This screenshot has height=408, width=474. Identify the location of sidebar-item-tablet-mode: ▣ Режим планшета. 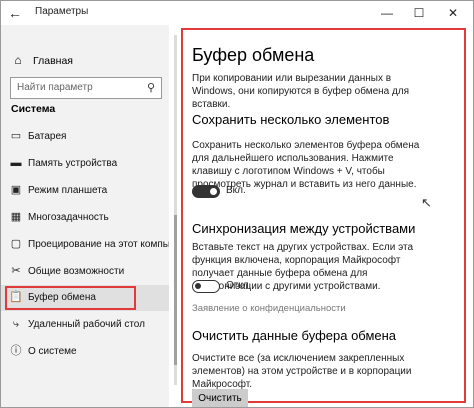
(85, 191).